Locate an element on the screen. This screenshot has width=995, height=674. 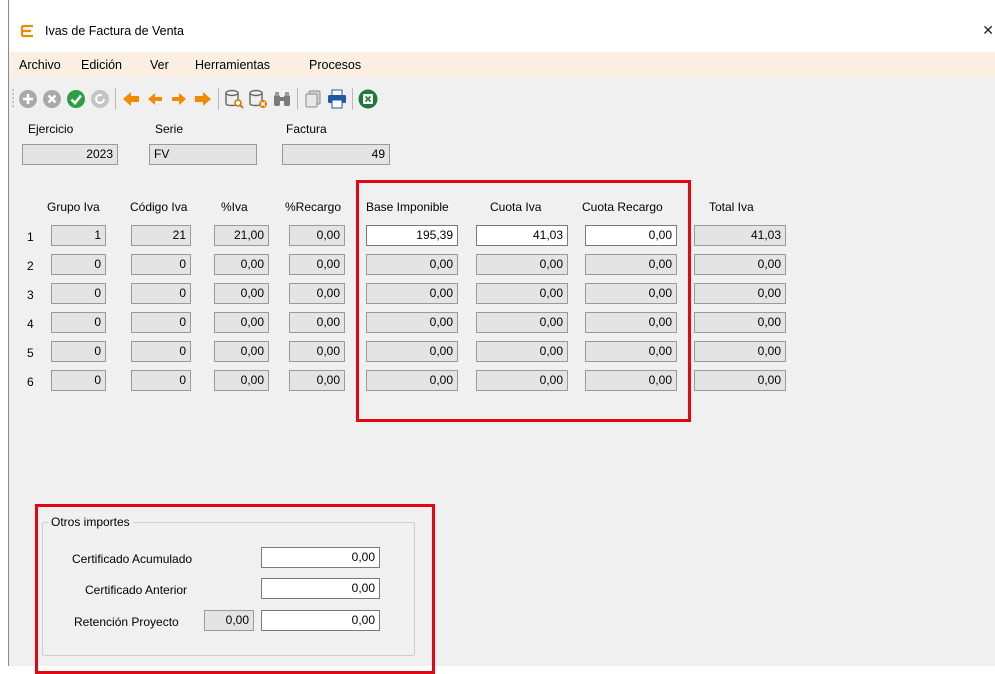
menu-archivo: Archivo is located at coordinates (40, 65).